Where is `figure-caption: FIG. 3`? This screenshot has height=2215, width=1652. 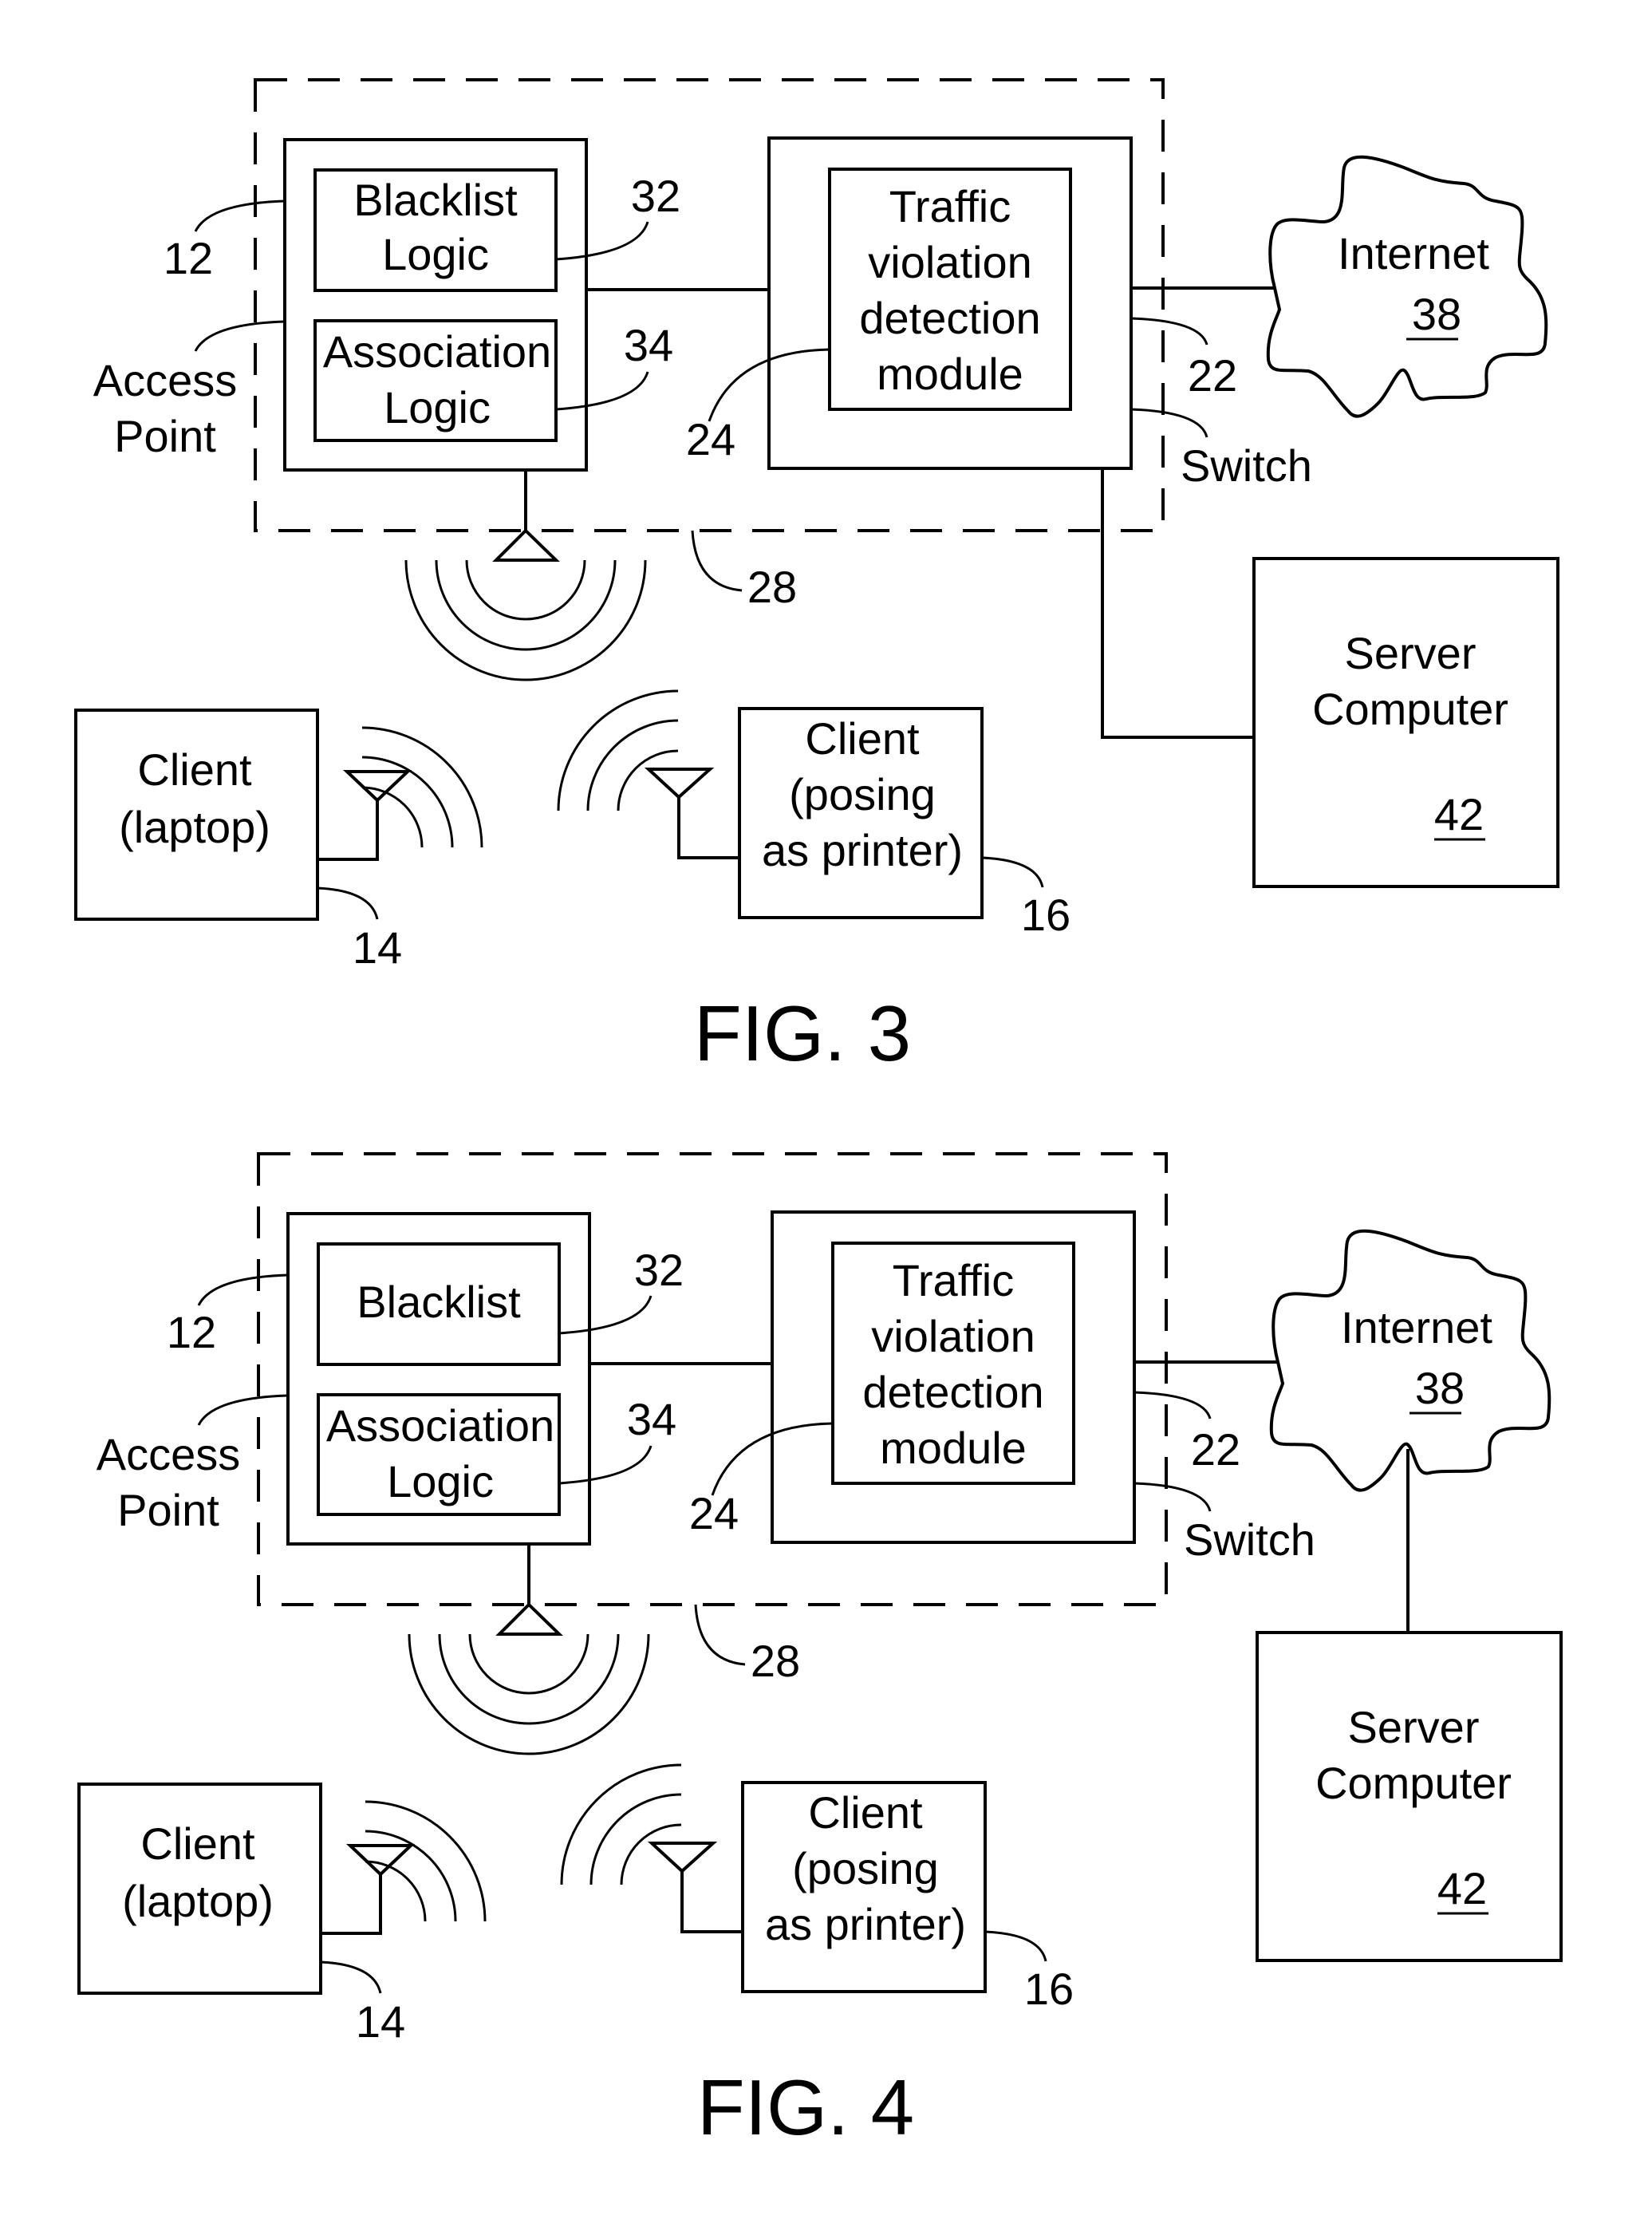 figure-caption: FIG. 3 is located at coordinates (802, 1033).